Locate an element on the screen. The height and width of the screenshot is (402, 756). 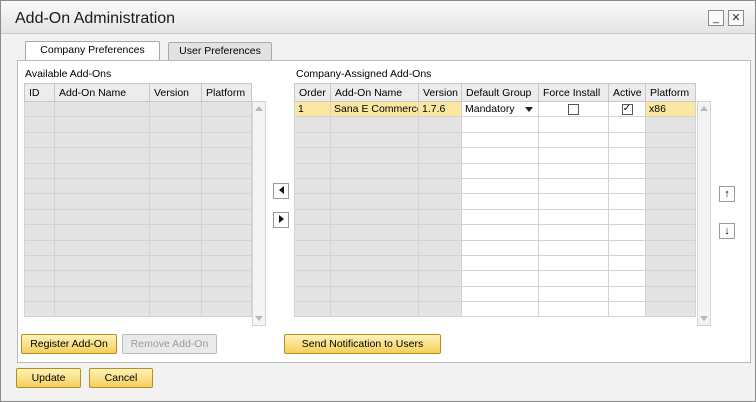
tab-company-preferences: Company Preferences is located at coordinates (92, 51).